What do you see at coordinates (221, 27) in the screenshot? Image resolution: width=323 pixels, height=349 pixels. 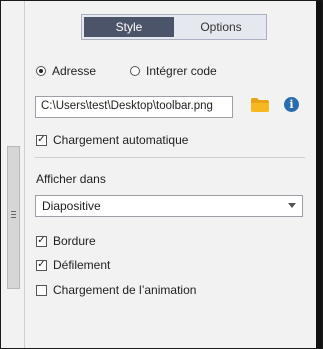 I see `tab-options: Options` at bounding box center [221, 27].